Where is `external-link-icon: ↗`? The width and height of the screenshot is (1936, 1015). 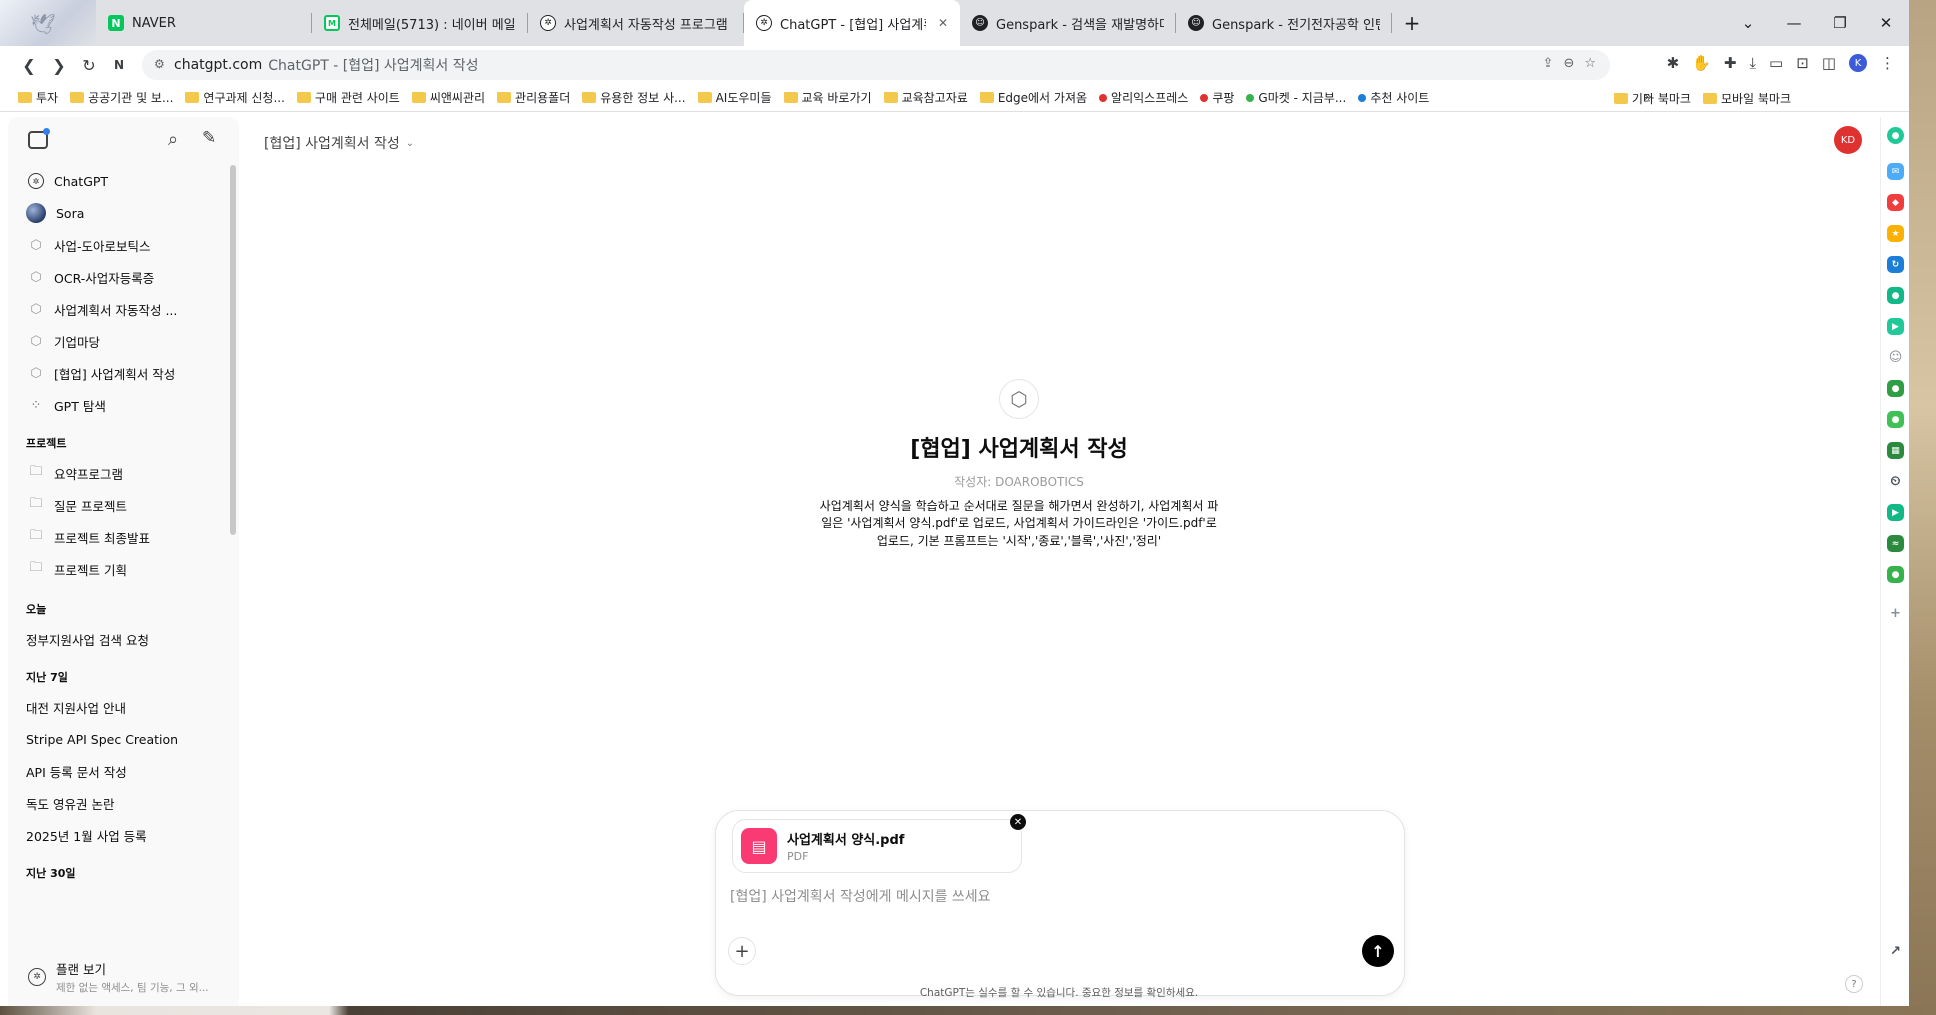 external-link-icon: ↗ is located at coordinates (1895, 951).